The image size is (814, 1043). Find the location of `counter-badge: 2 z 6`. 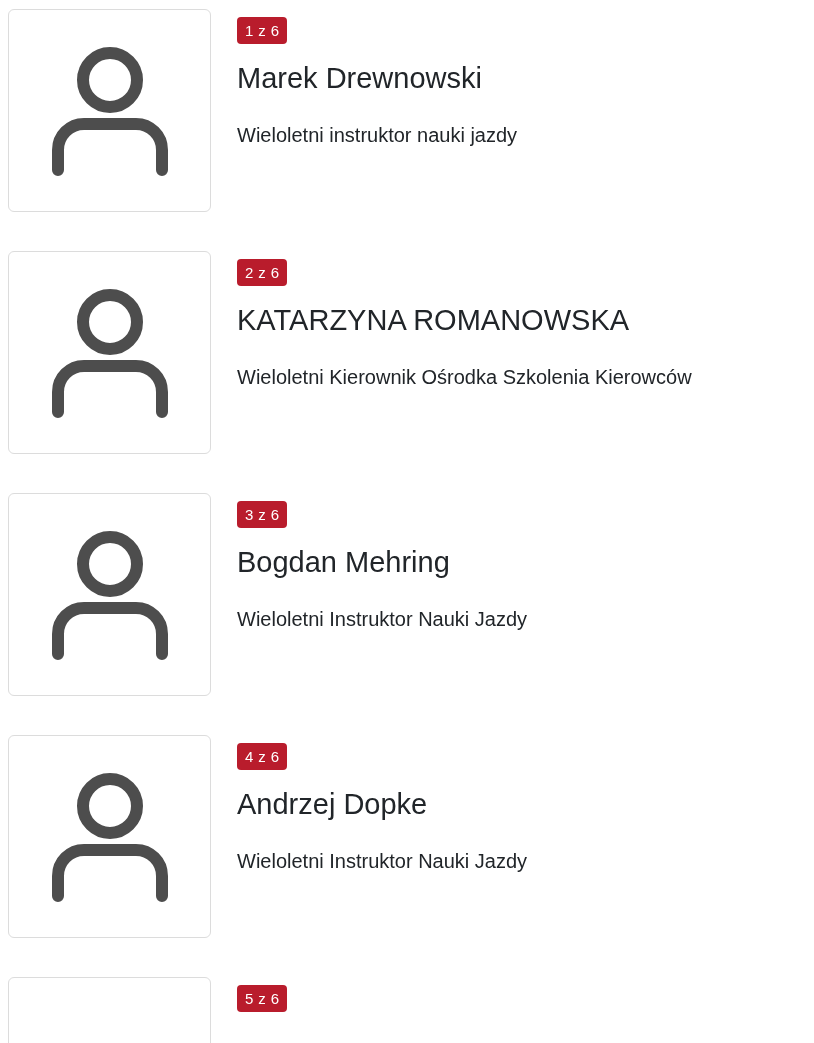

counter-badge: 2 z 6 is located at coordinates (262, 272).